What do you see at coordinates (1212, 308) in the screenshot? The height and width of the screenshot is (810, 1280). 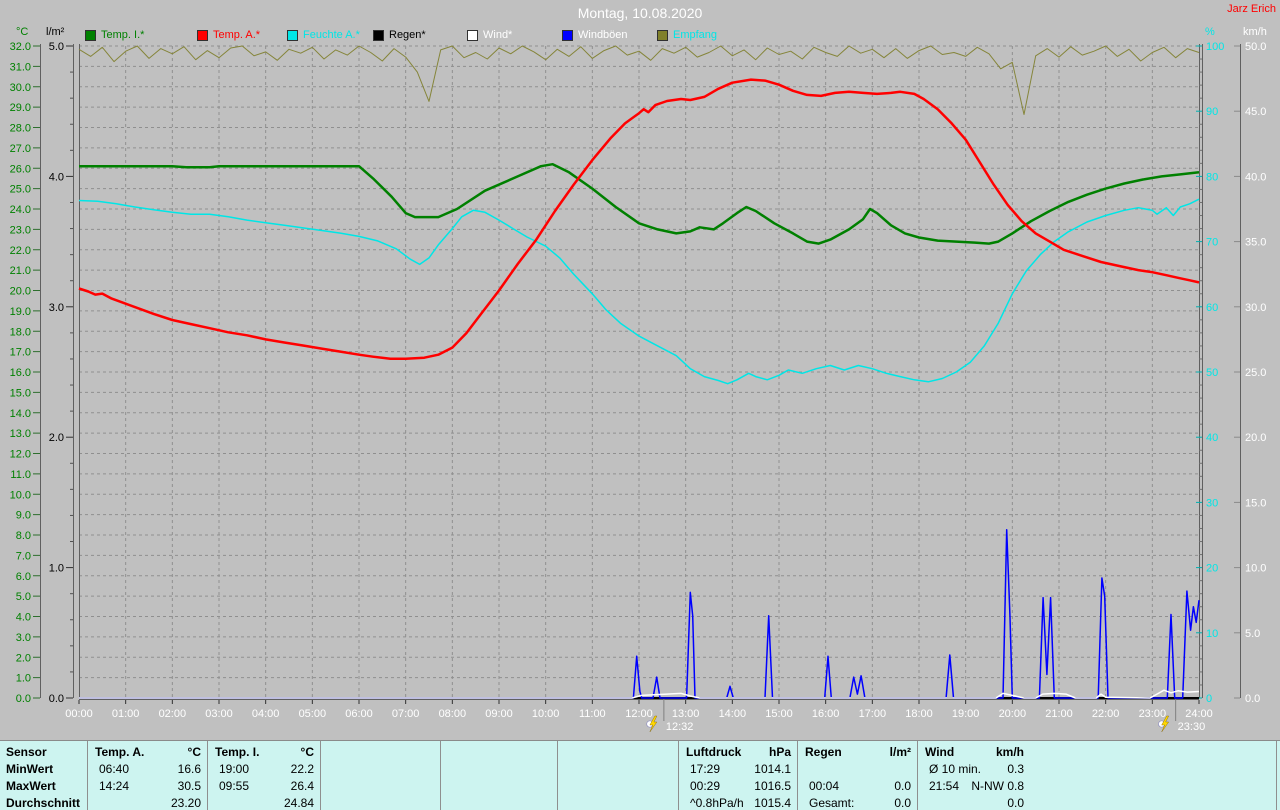 I see `pct-axis-tick-label: 60` at bounding box center [1212, 308].